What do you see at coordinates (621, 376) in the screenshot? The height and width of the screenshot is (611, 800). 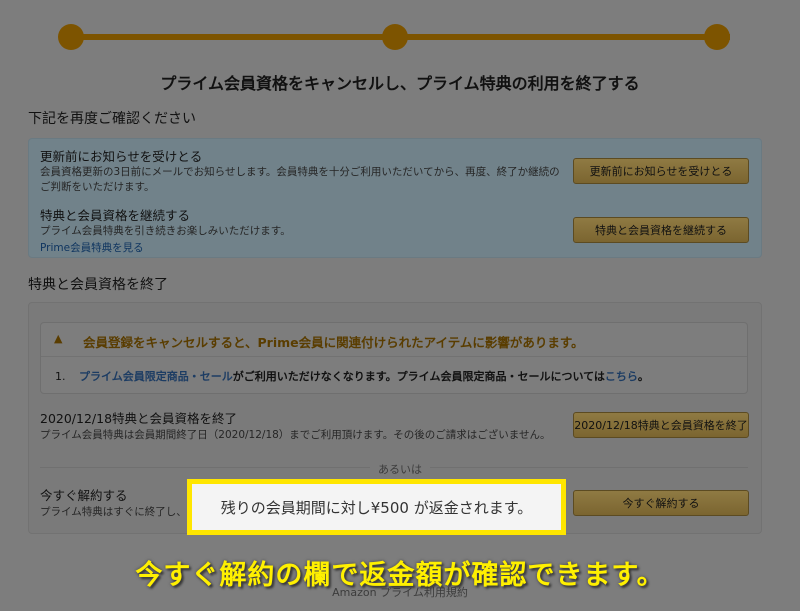 I see `here-link: こちら` at bounding box center [621, 376].